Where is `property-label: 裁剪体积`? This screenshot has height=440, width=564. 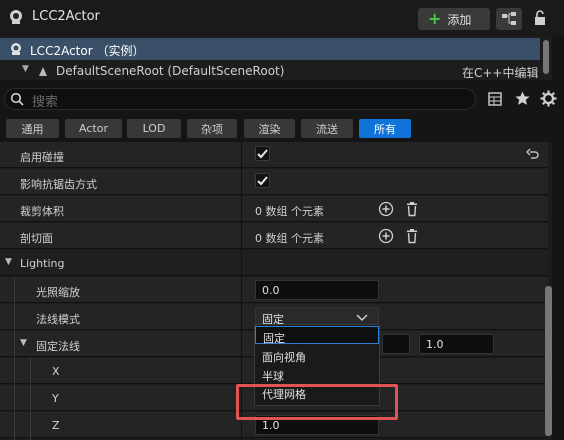
property-label: 裁剪体积 is located at coordinates (42, 211).